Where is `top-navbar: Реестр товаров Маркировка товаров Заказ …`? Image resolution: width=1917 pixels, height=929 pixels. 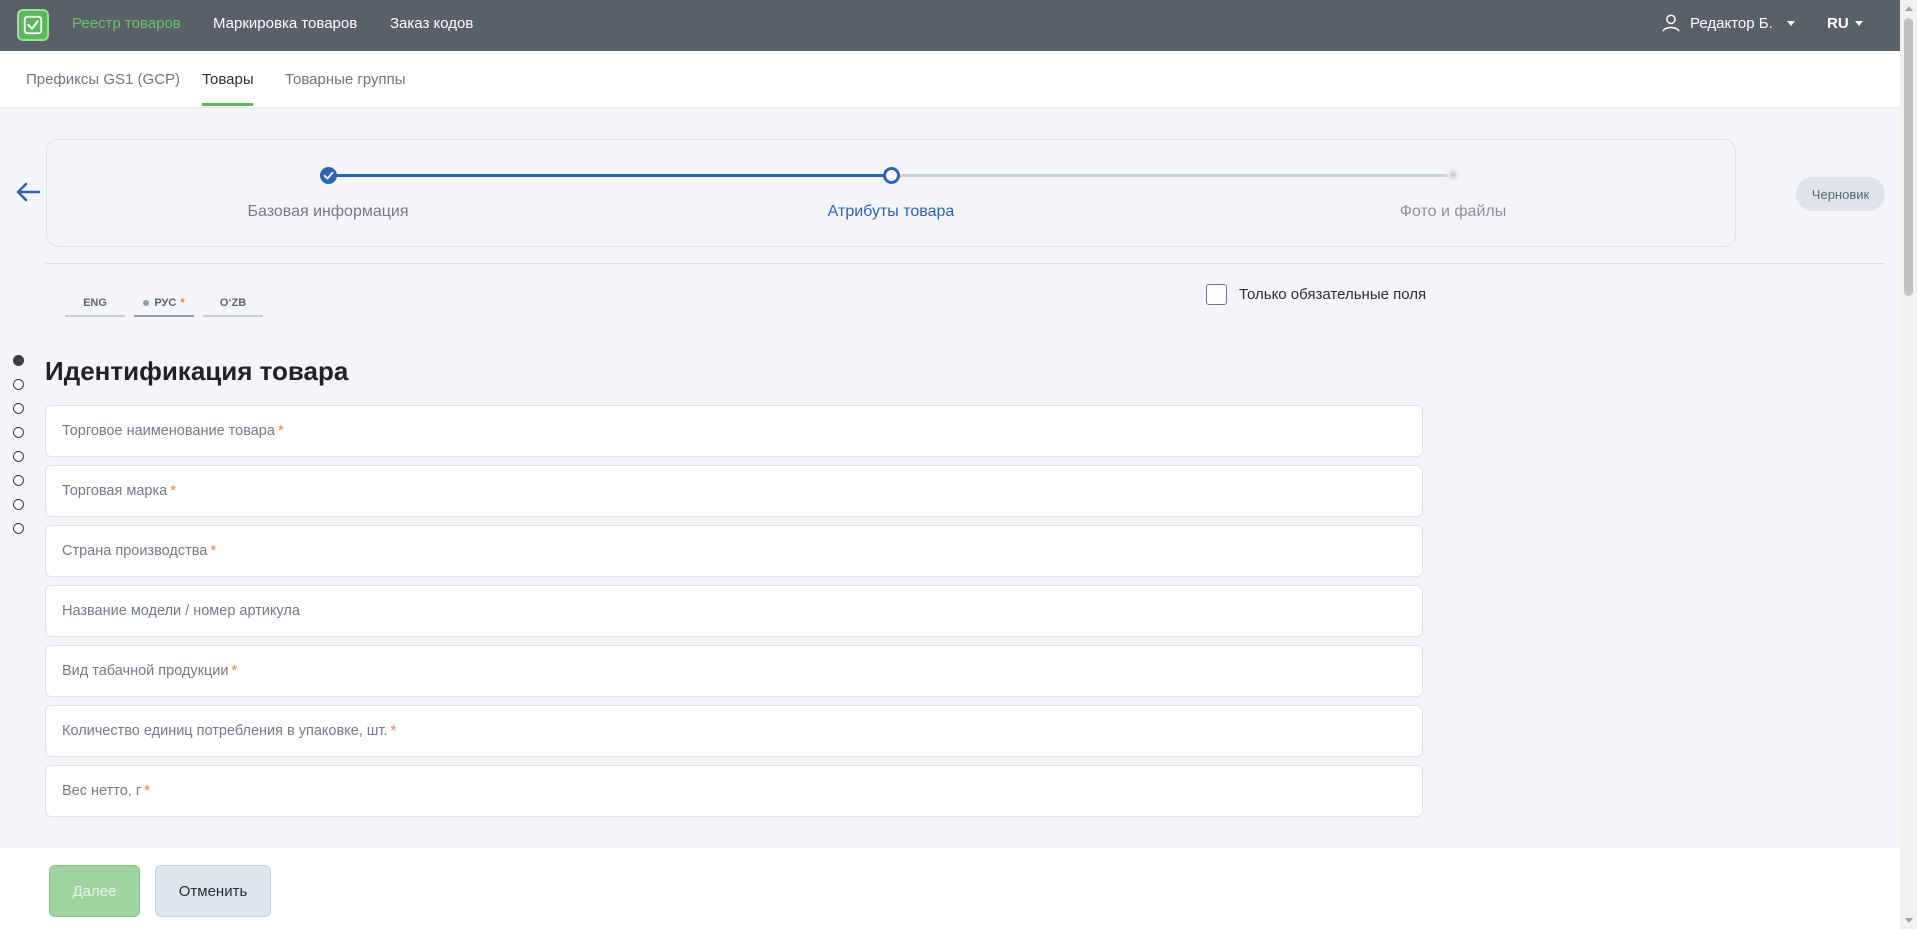 top-navbar: Реестр товаров Маркировка товаров Заказ … is located at coordinates (958, 25).